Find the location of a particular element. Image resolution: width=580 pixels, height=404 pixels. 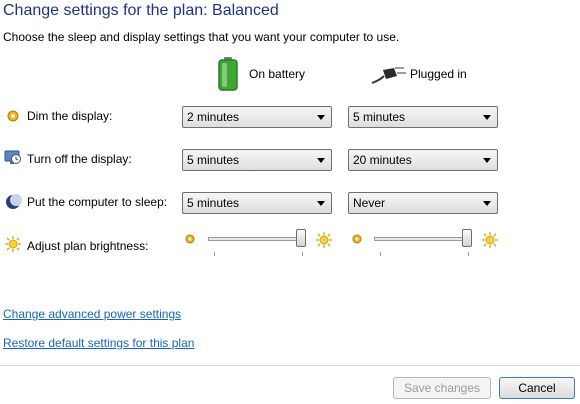

dim-display-icon is located at coordinates (13, 116).